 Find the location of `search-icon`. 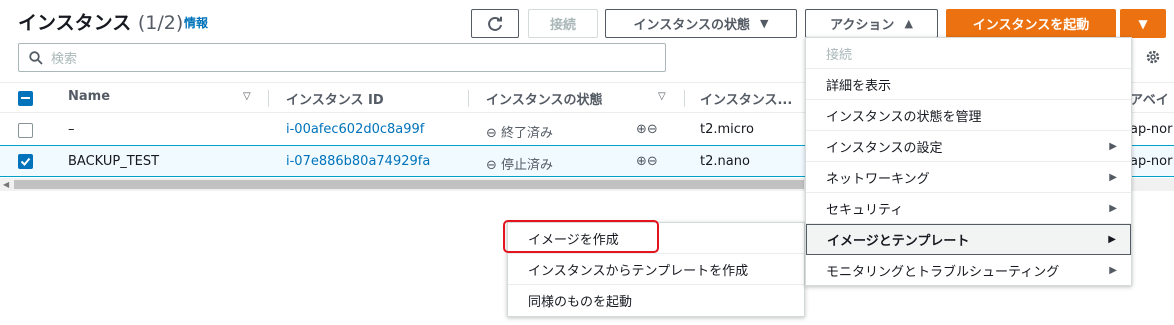

search-icon is located at coordinates (36, 57).